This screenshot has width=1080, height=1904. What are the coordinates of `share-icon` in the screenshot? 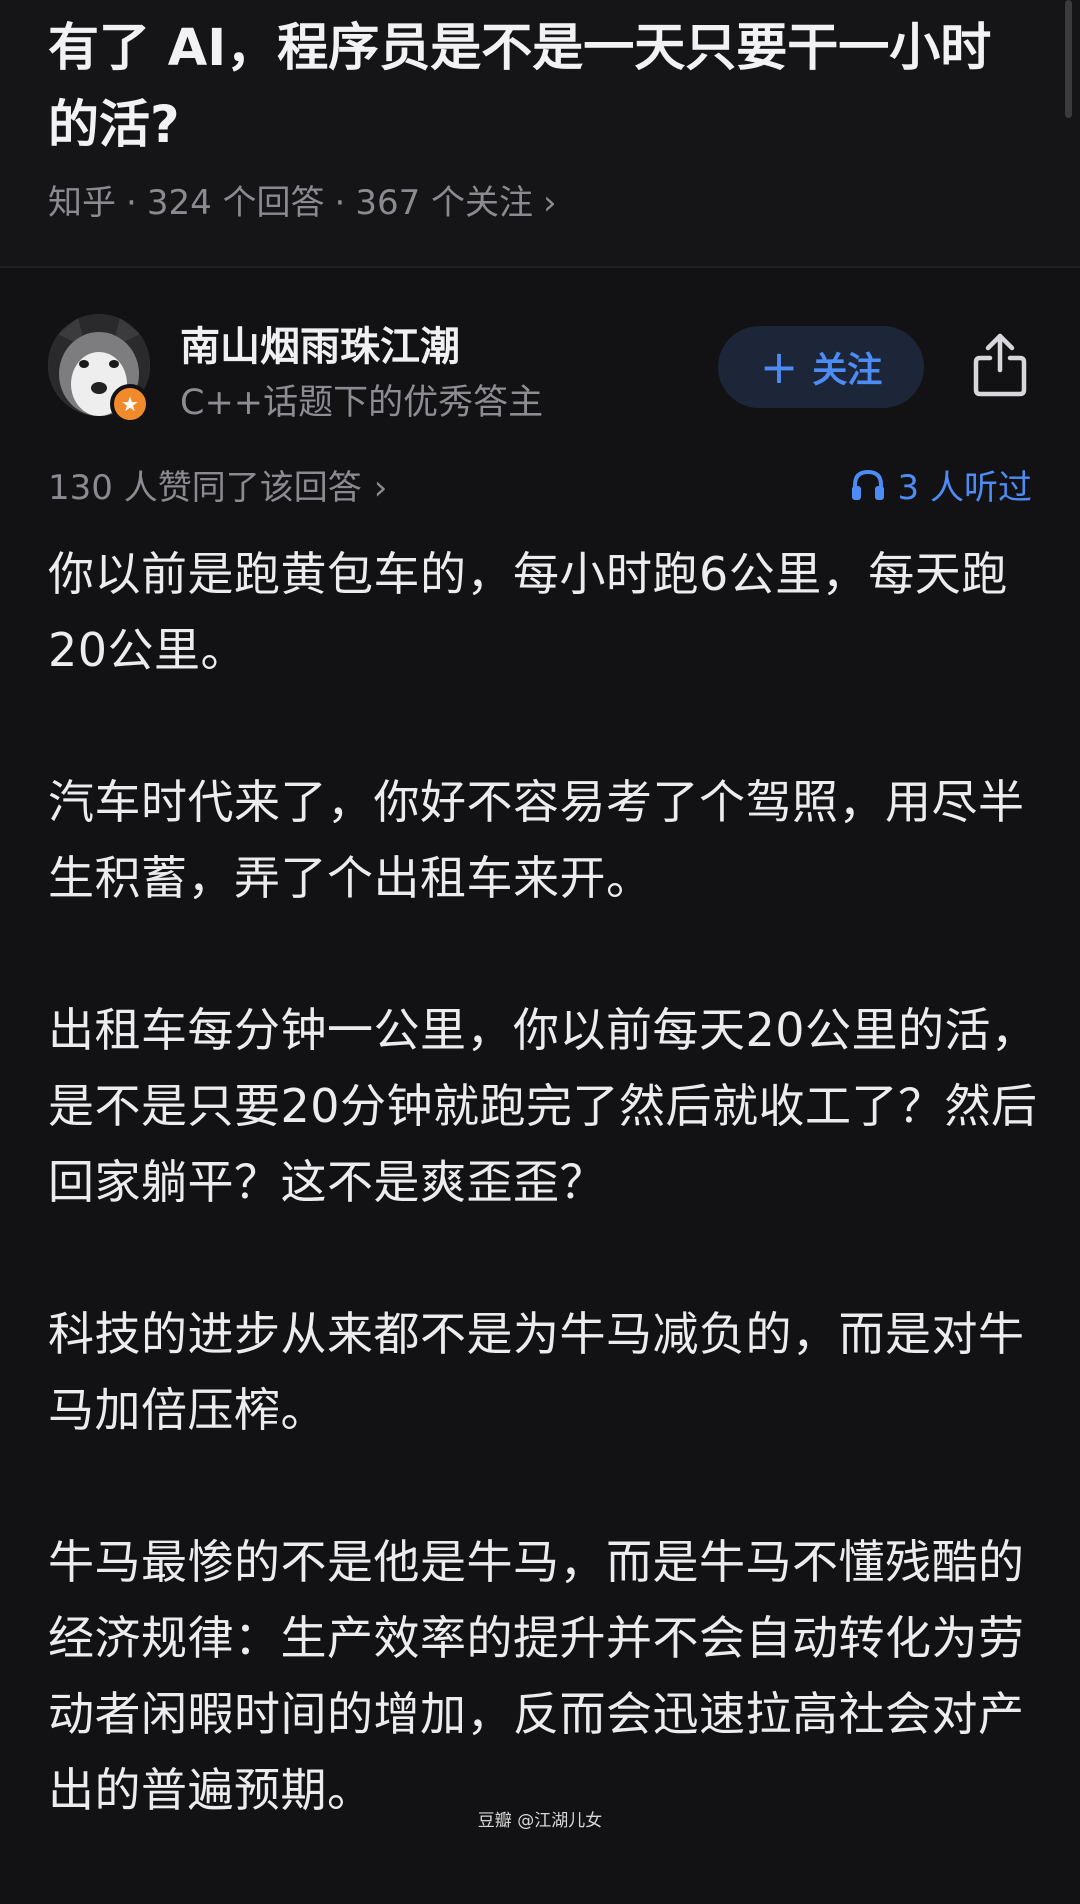 It's located at (1000, 365).